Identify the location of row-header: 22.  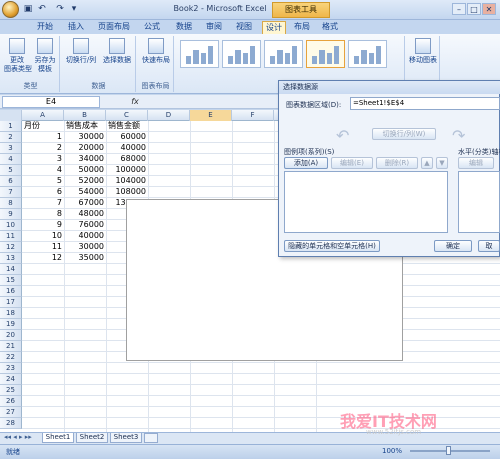
(11, 357).